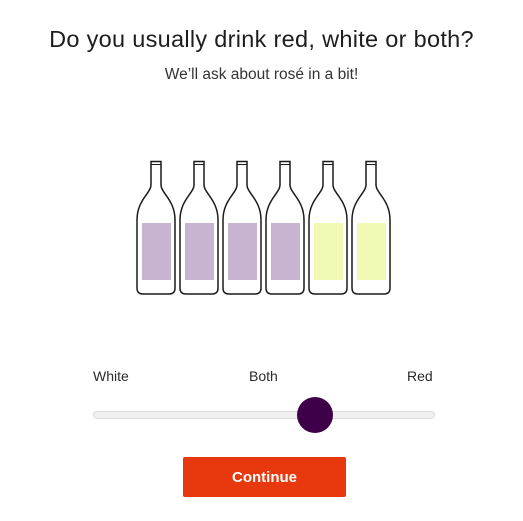  Describe the element at coordinates (264, 415) in the screenshot. I see `preference-slider-track` at that location.